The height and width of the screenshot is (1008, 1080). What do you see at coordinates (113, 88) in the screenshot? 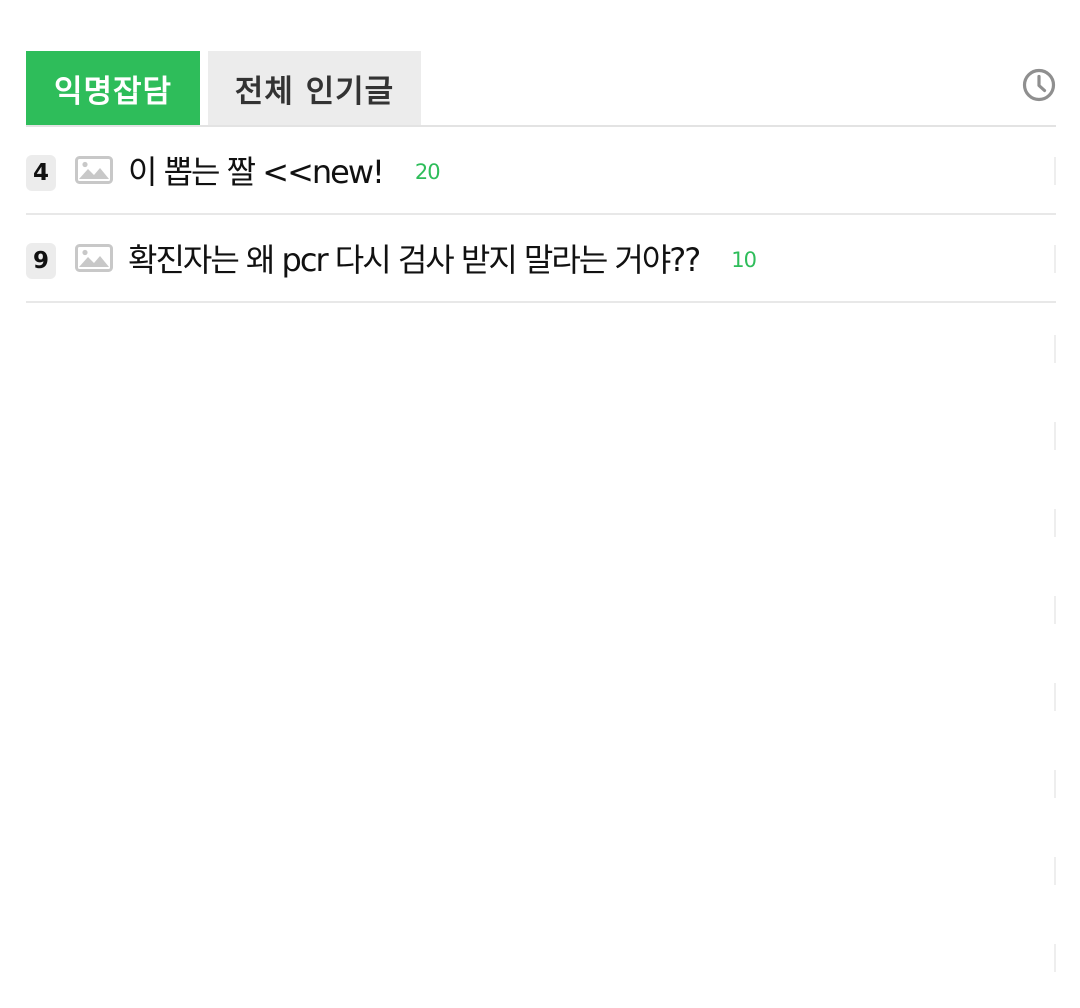
I see `tab-anonymous-chat: 익명잡담` at bounding box center [113, 88].